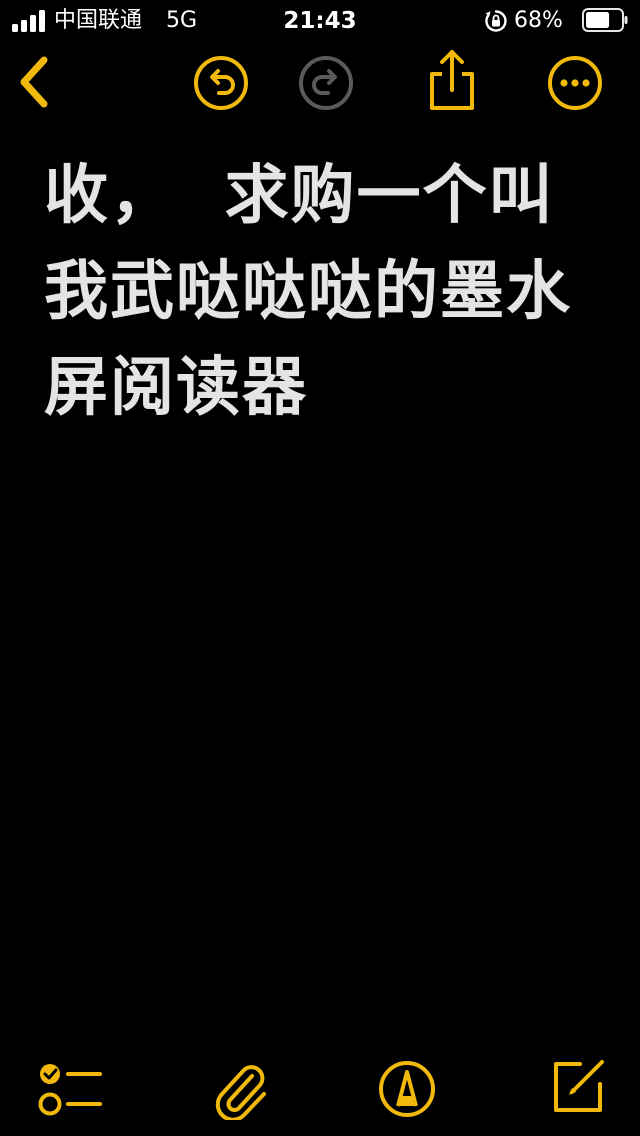 The width and height of the screenshot is (640, 1136). I want to click on markup-pen-icon, so click(407, 1089).